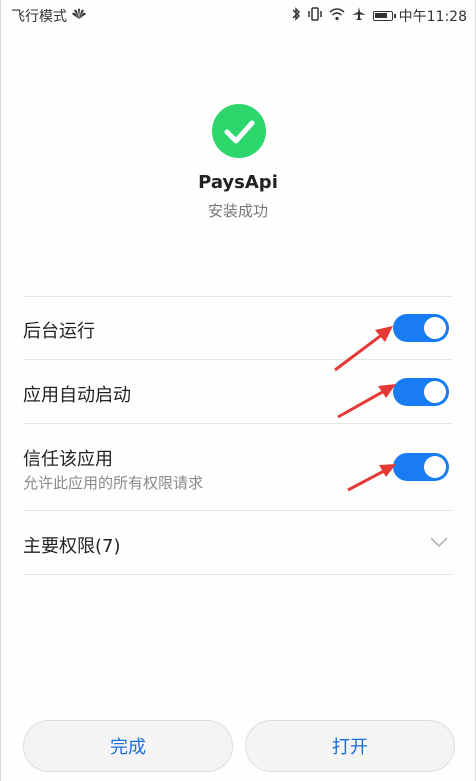 The image size is (476, 781). I want to click on battery-icon, so click(384, 16).